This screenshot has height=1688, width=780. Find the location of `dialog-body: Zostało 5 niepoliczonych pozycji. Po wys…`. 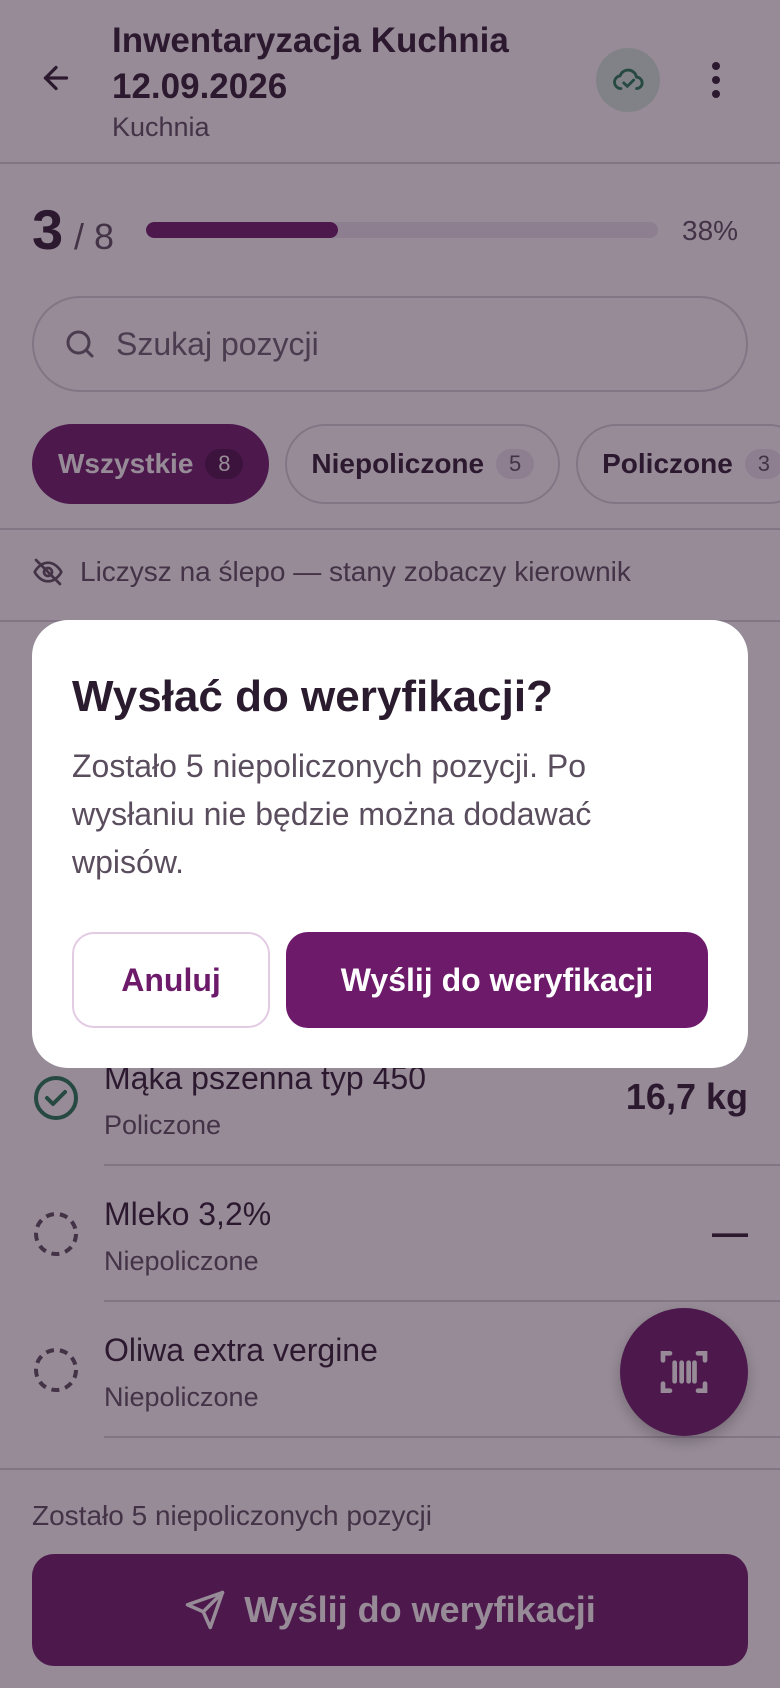

dialog-body: Zostało 5 niepoliczonych pozycji. Po wys… is located at coordinates (332, 814).